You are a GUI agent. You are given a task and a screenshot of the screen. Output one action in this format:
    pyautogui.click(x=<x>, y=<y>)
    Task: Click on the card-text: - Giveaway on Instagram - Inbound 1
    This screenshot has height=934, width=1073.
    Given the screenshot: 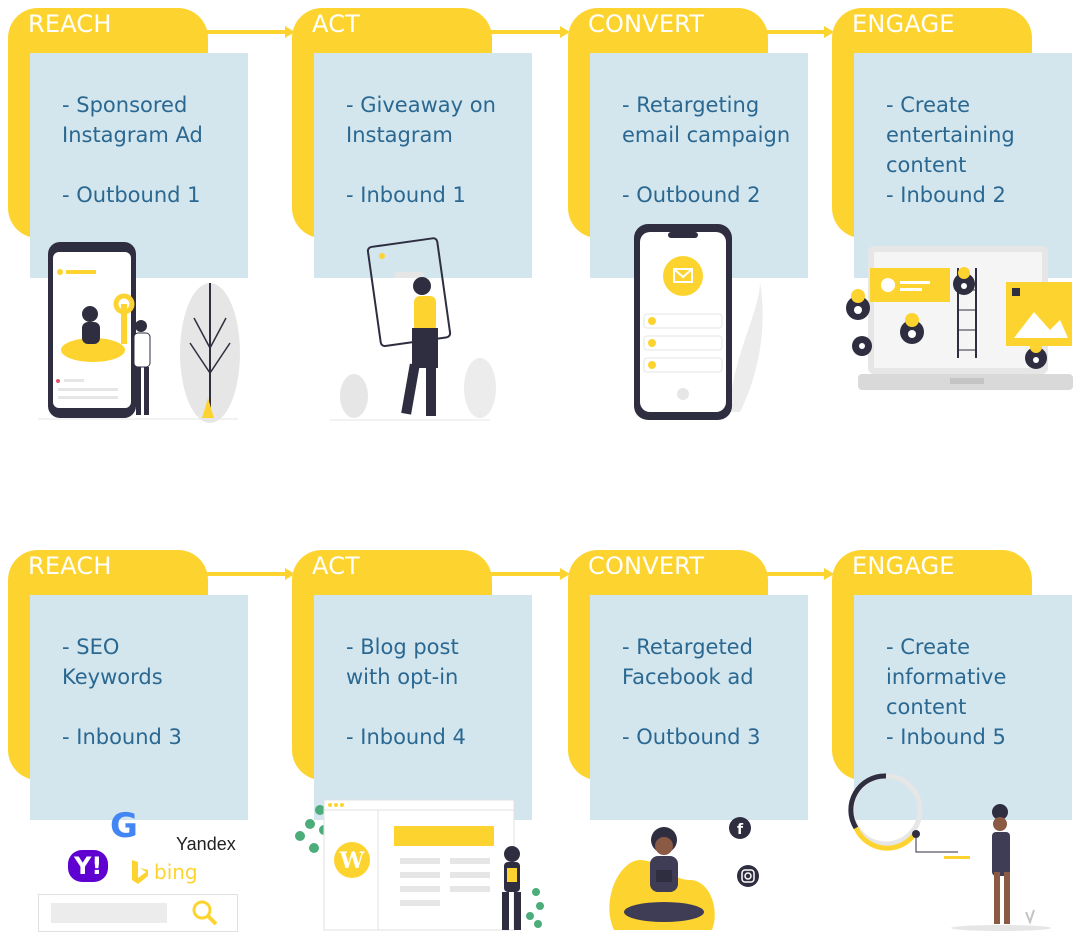 What is the action you would take?
    pyautogui.click(x=421, y=150)
    